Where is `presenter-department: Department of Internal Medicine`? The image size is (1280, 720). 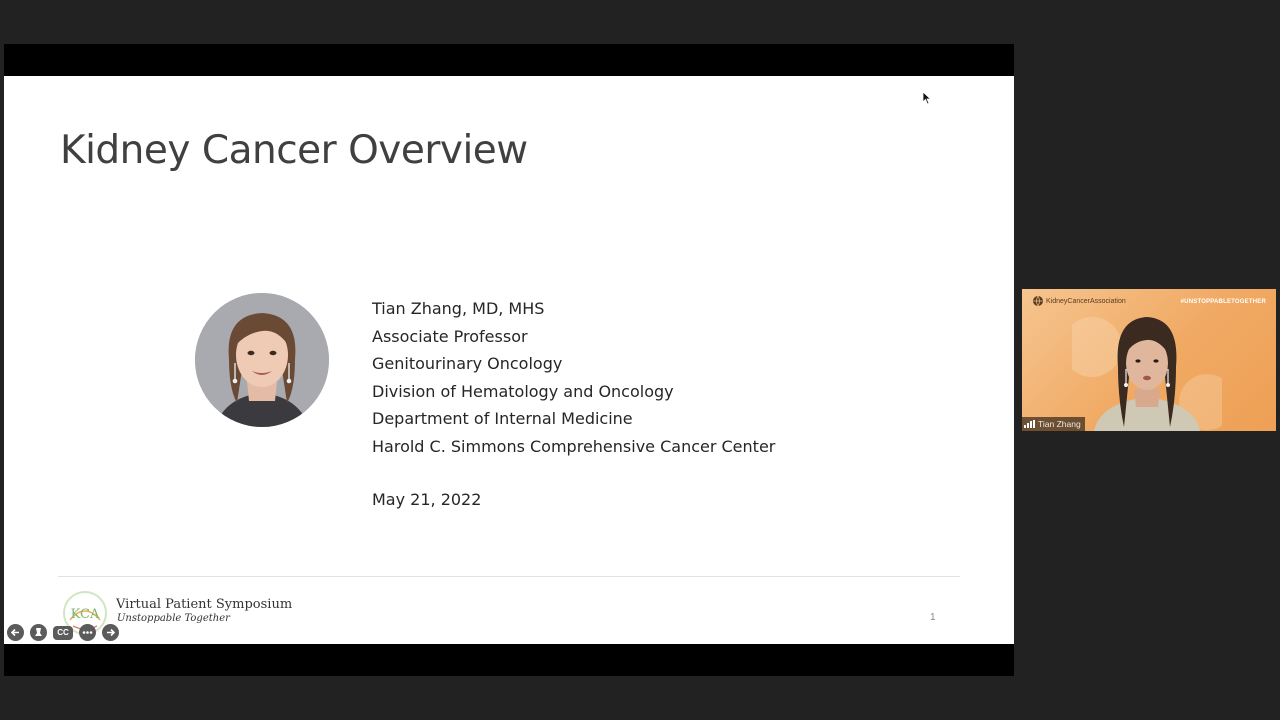 presenter-department: Department of Internal Medicine is located at coordinates (502, 418).